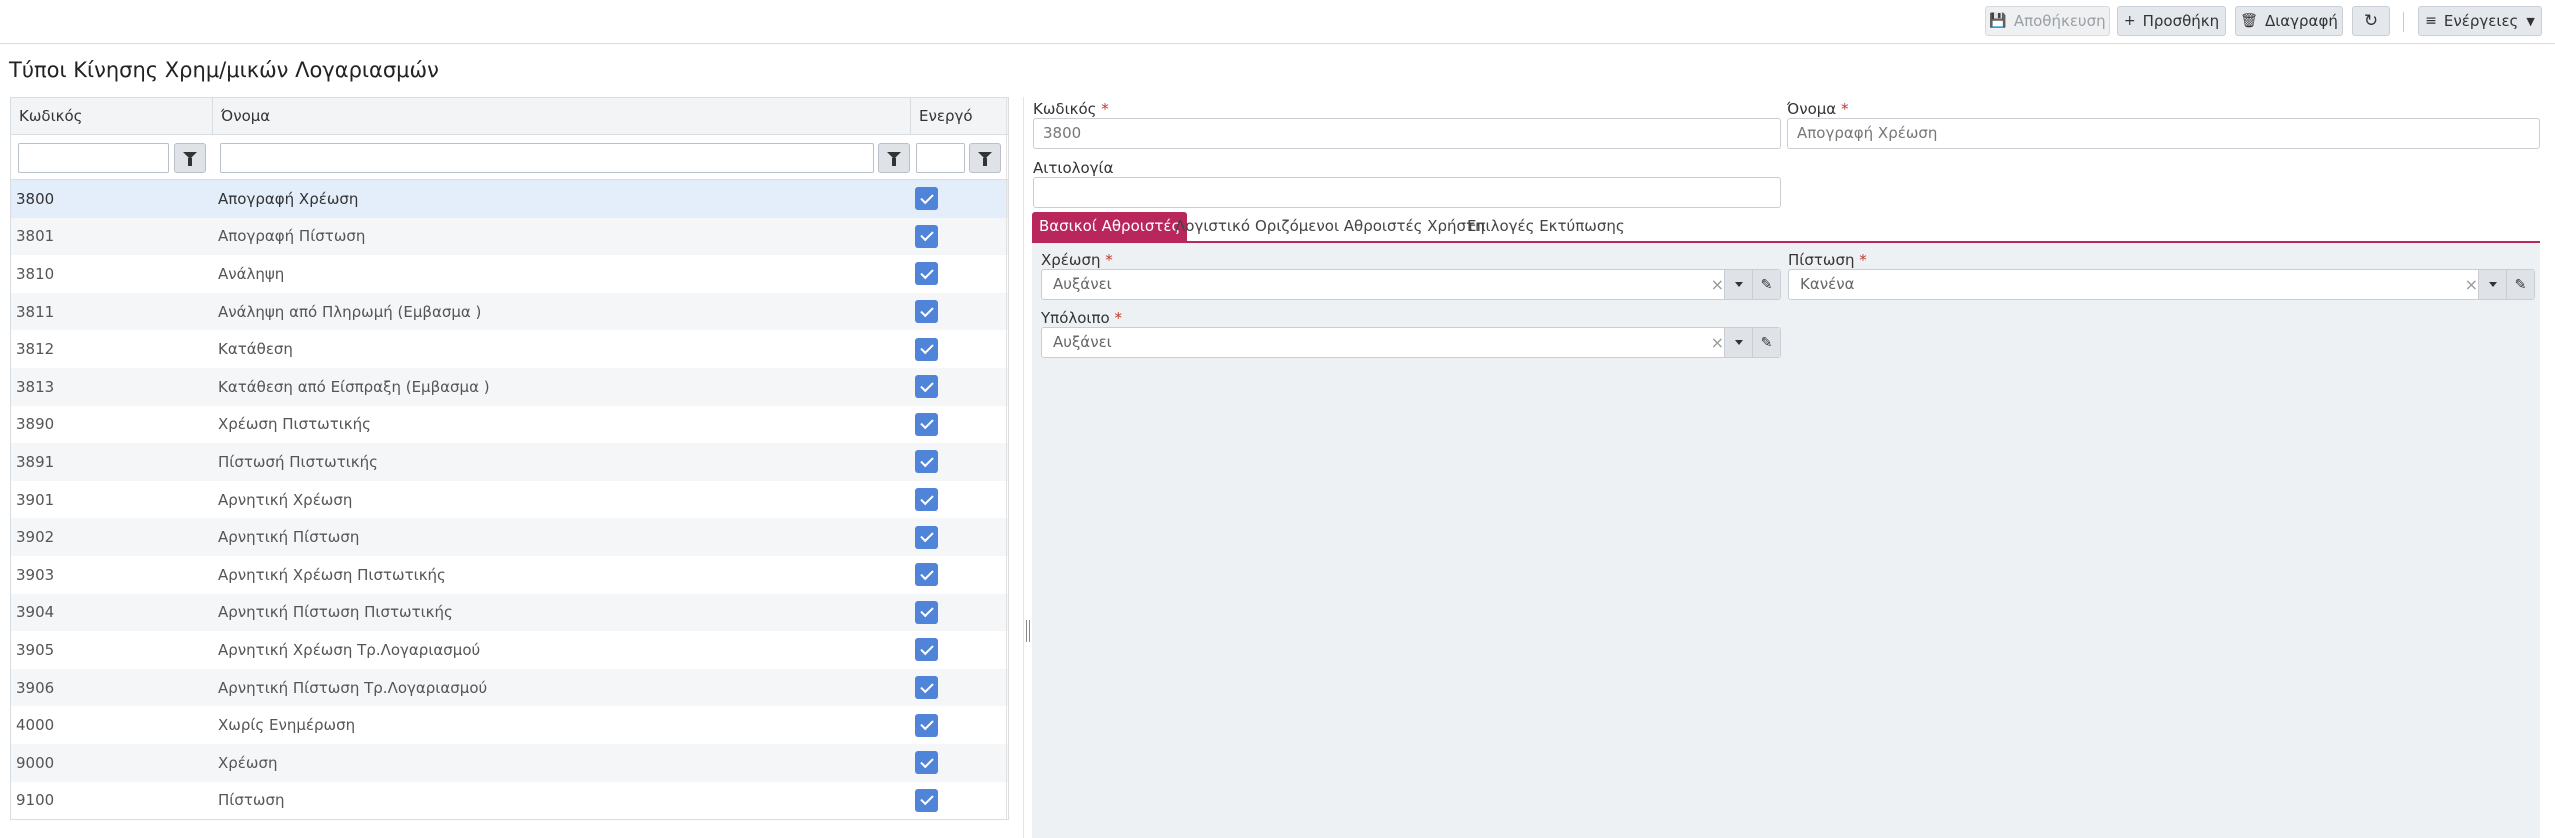 The width and height of the screenshot is (2555, 838). I want to click on debit-value: Αυξάνει, so click(1082, 284).